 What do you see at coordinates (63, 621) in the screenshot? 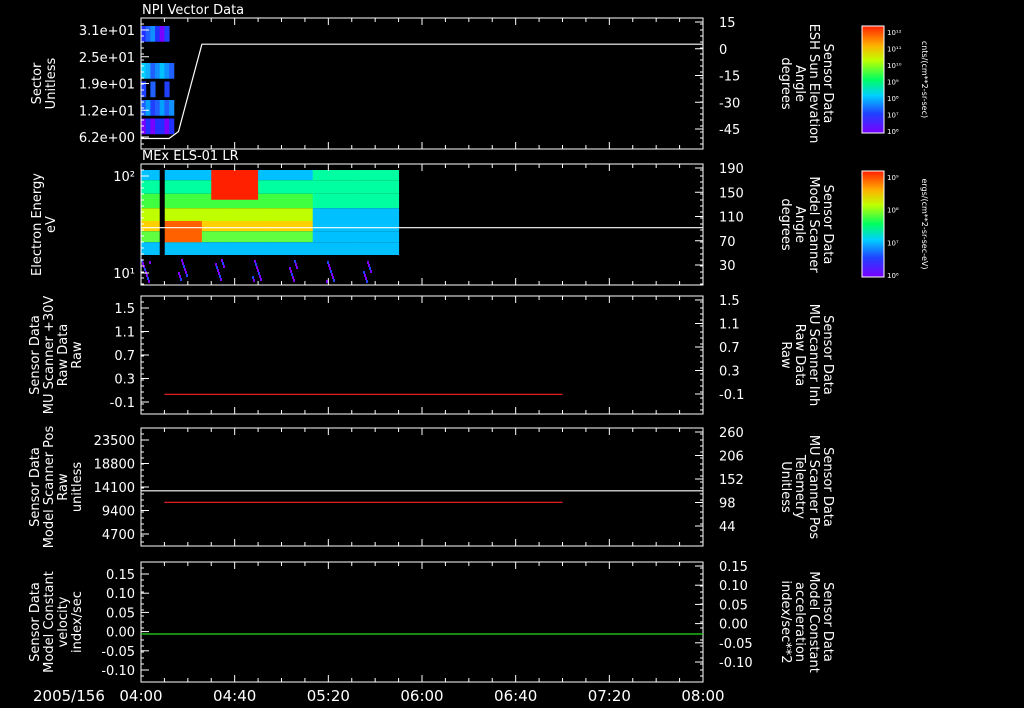
I see `y-axis-label: velocity` at bounding box center [63, 621].